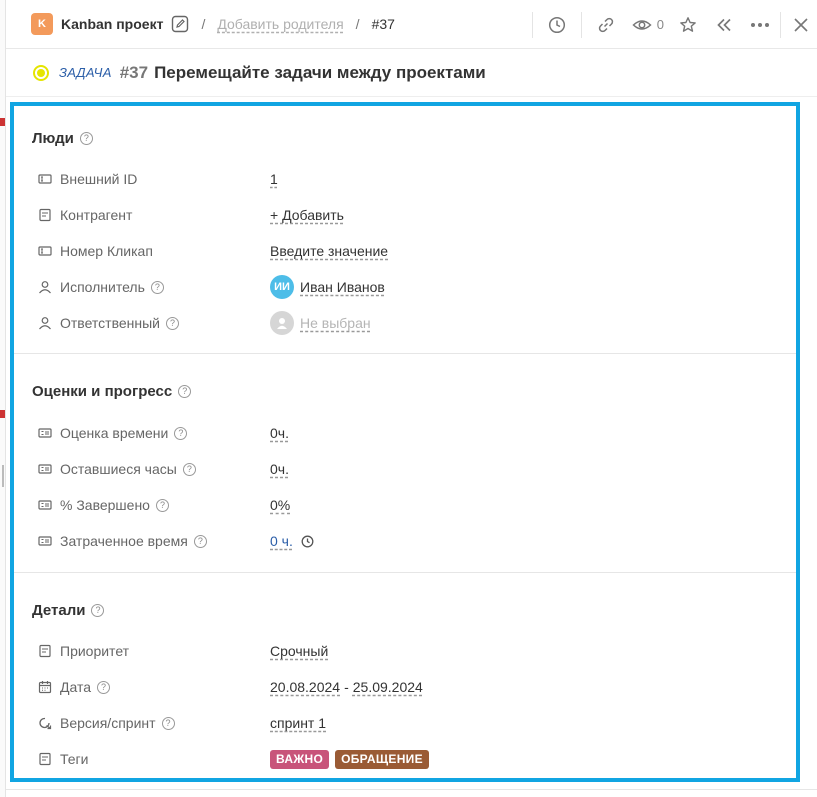 The height and width of the screenshot is (797, 817). I want to click on external-id-value: 1, so click(274, 179).